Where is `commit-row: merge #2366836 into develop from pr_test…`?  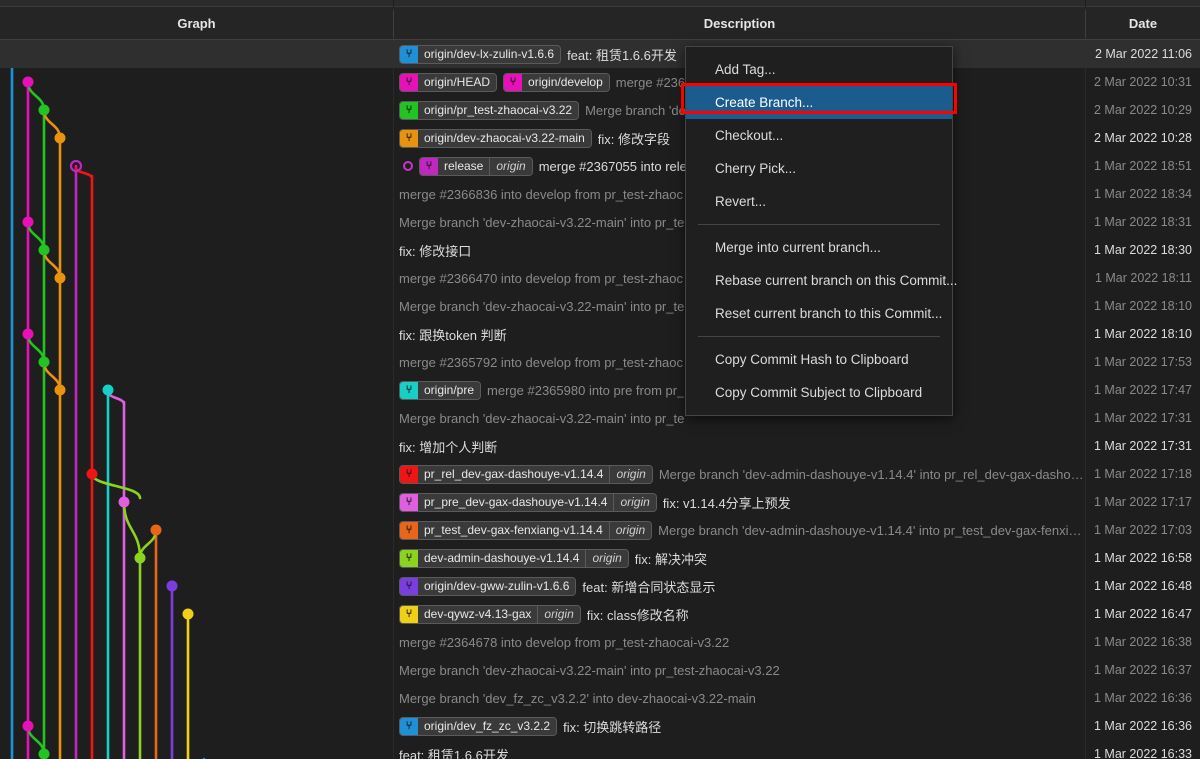
commit-row: merge #2366836 into develop from pr_test… is located at coordinates (600, 194).